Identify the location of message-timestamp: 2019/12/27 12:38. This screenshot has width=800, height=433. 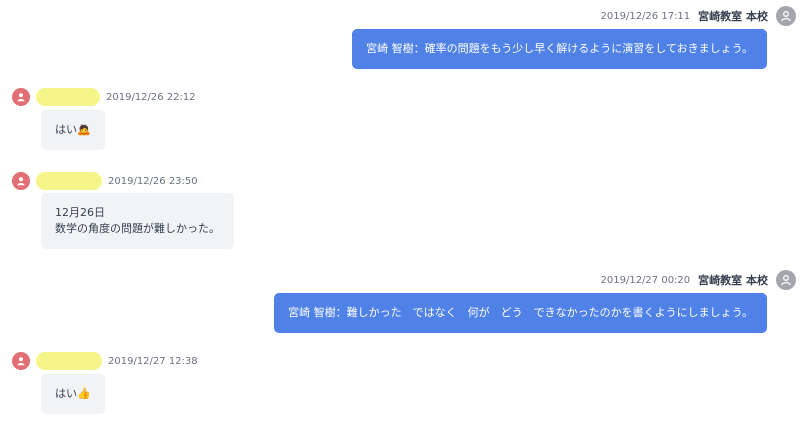
(153, 361).